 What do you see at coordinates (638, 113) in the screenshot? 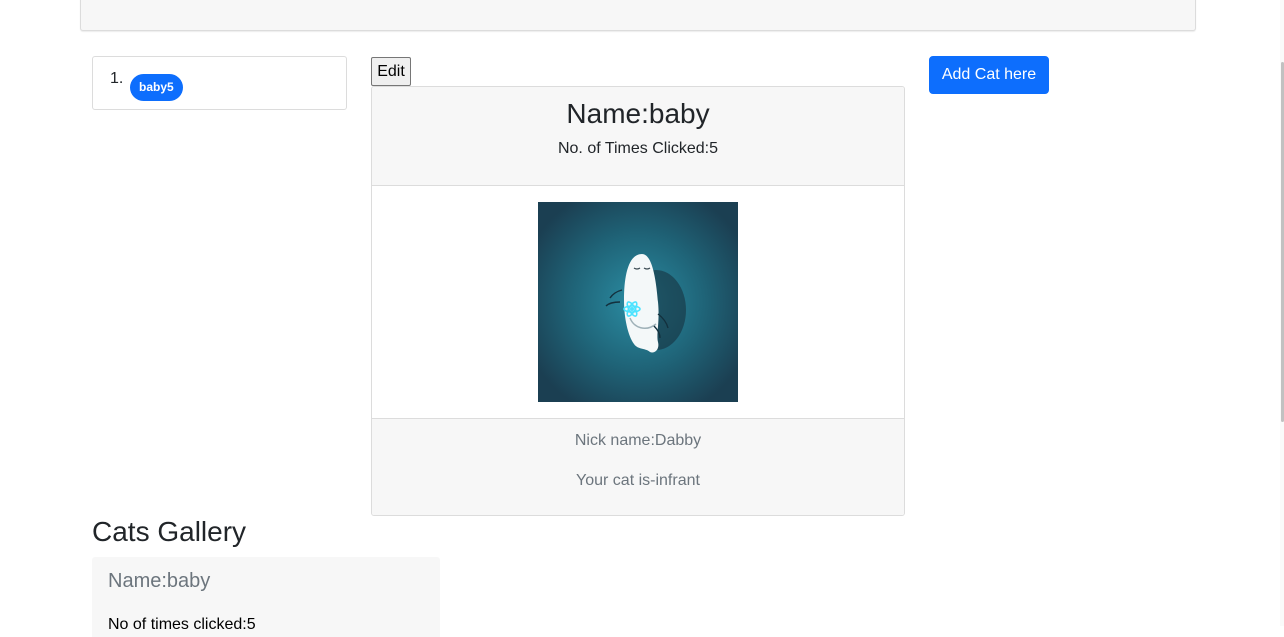
I see `cat-name-title: Name:baby` at bounding box center [638, 113].